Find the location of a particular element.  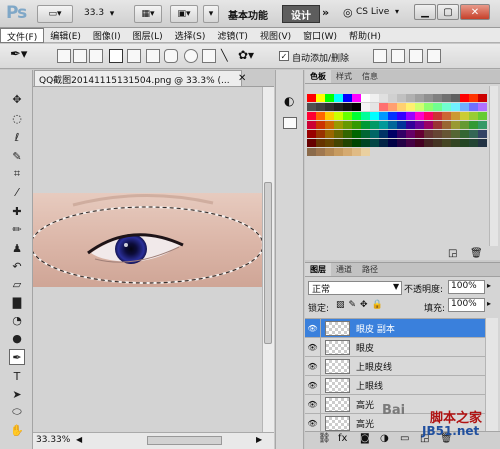

ellipse-shape-icon is located at coordinates (191, 56).